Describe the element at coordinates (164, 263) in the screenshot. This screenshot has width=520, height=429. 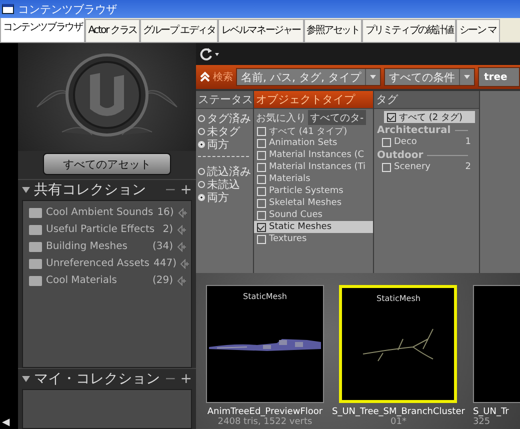
I see `collection-count: 447)` at that location.